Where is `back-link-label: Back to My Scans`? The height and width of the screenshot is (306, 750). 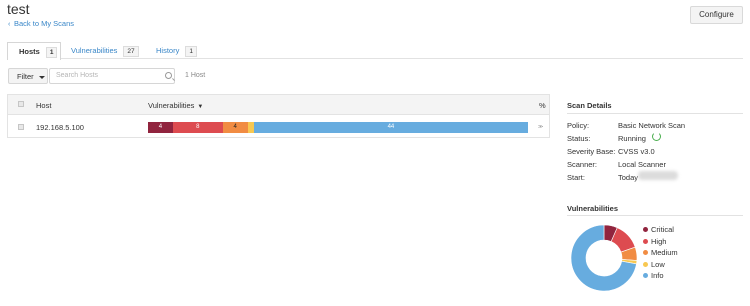 back-link-label: Back to My Scans is located at coordinates (44, 23).